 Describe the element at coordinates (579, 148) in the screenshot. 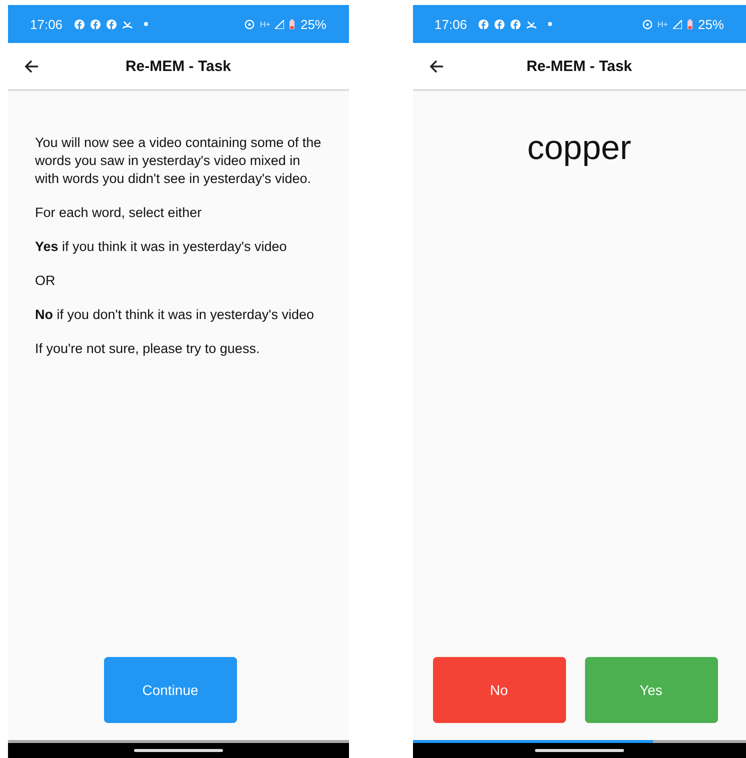

I see `task-word: copper` at that location.